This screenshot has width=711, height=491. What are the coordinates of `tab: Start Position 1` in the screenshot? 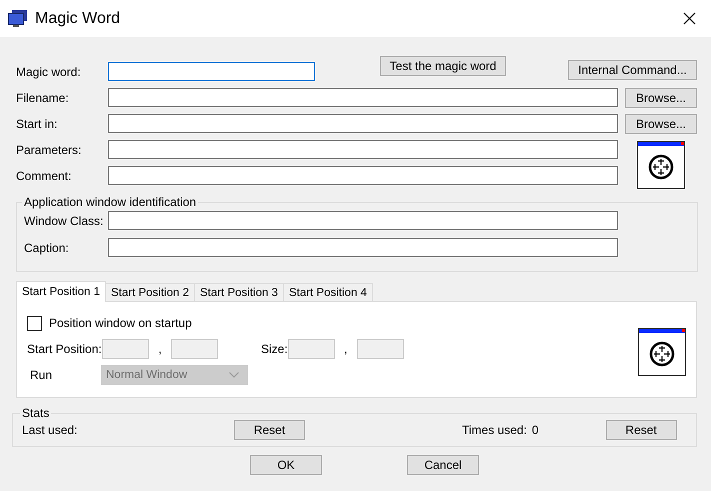 It's located at (61, 291).